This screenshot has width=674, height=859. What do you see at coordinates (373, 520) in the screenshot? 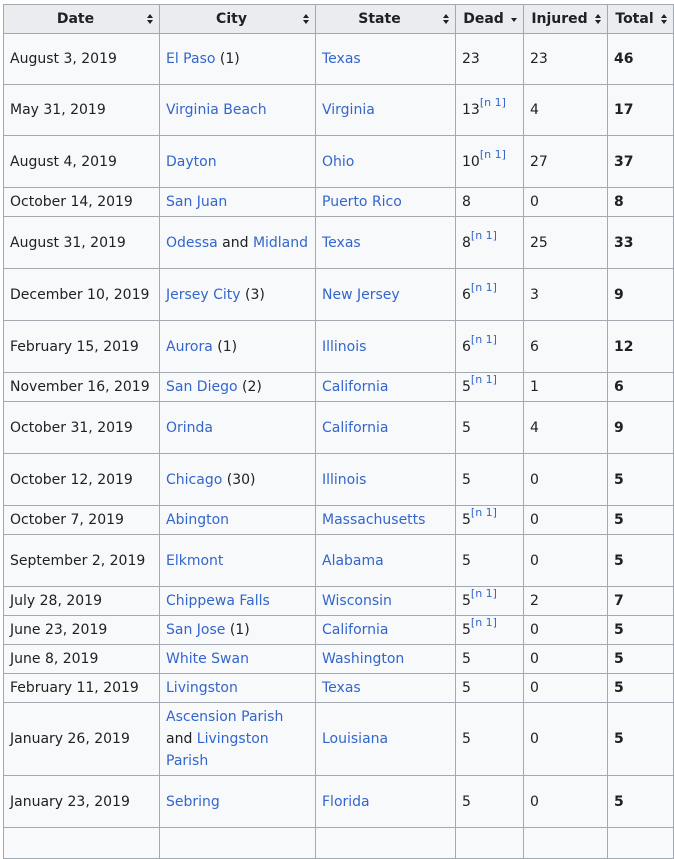
I see `state-link: Massachusetts` at bounding box center [373, 520].